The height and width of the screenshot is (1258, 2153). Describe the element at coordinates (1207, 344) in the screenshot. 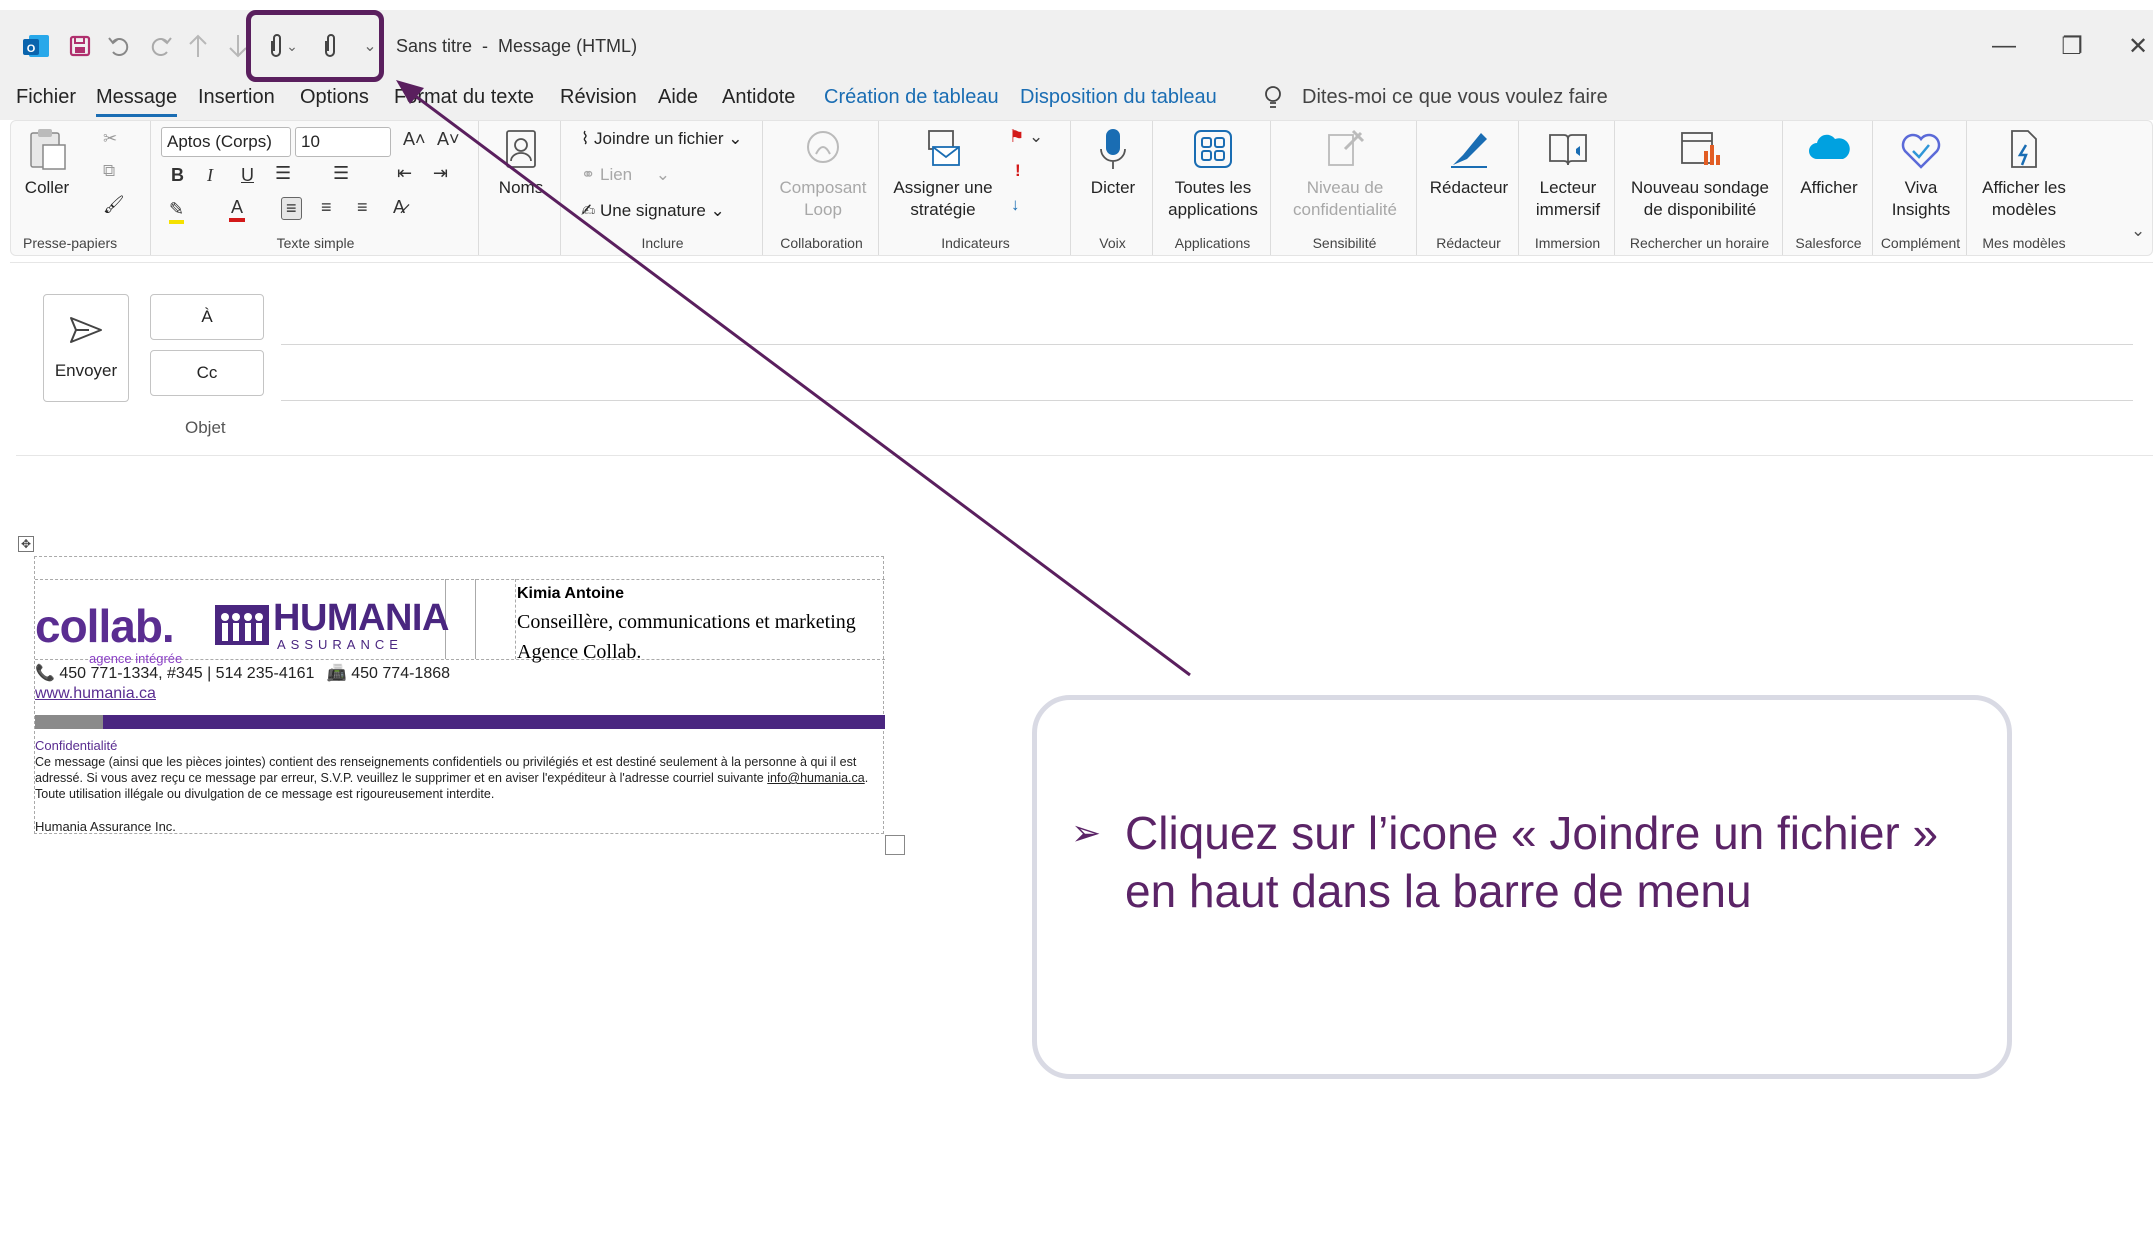

I see `to-field` at that location.